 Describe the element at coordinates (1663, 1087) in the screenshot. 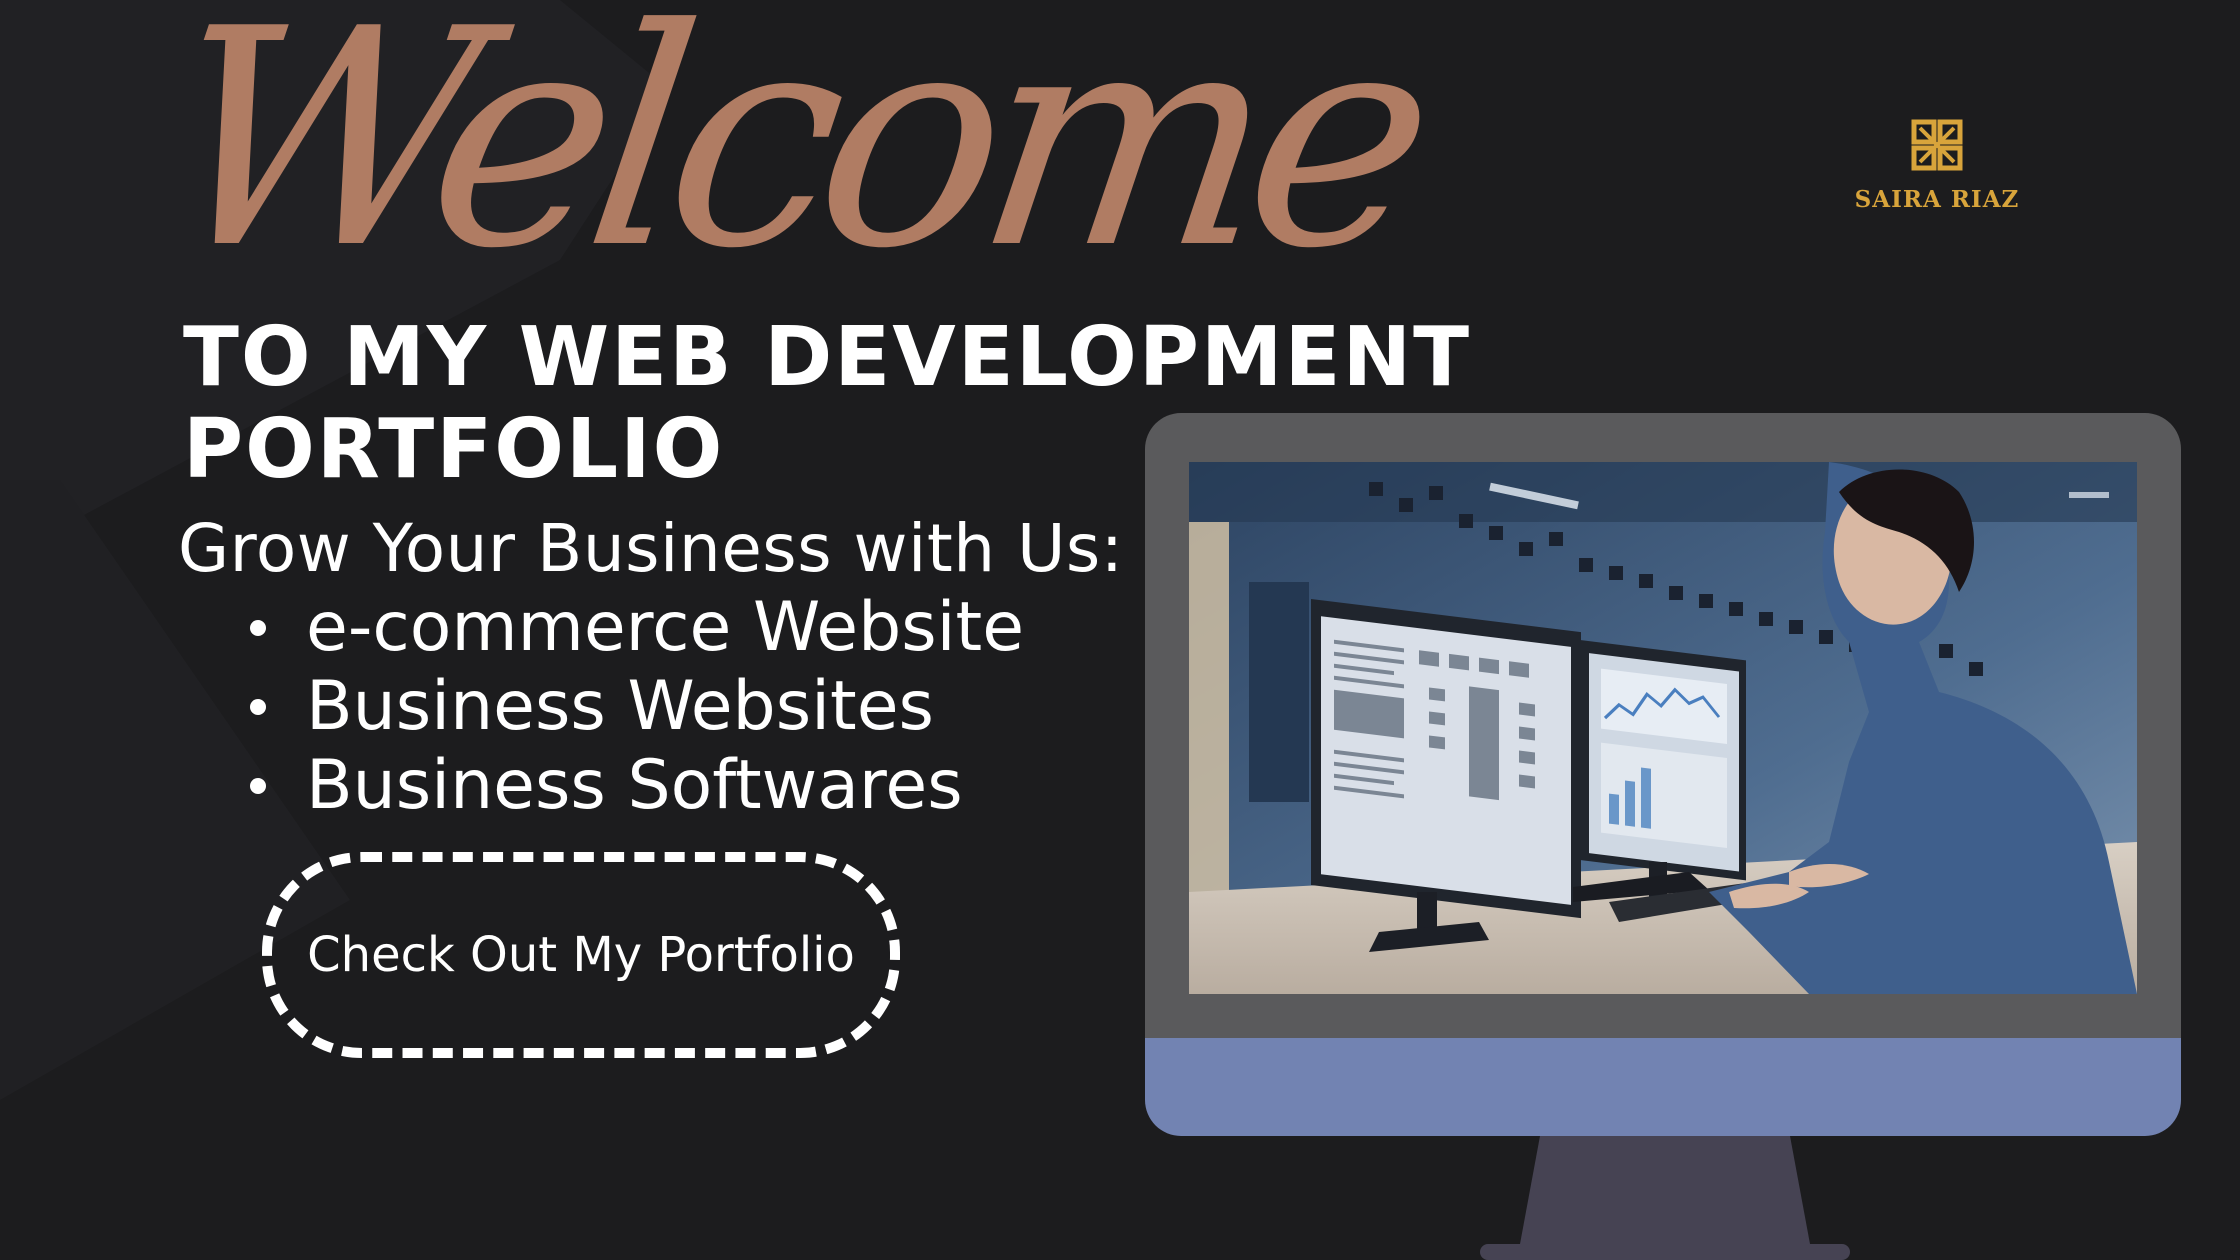

I see `monitor-chin` at that location.